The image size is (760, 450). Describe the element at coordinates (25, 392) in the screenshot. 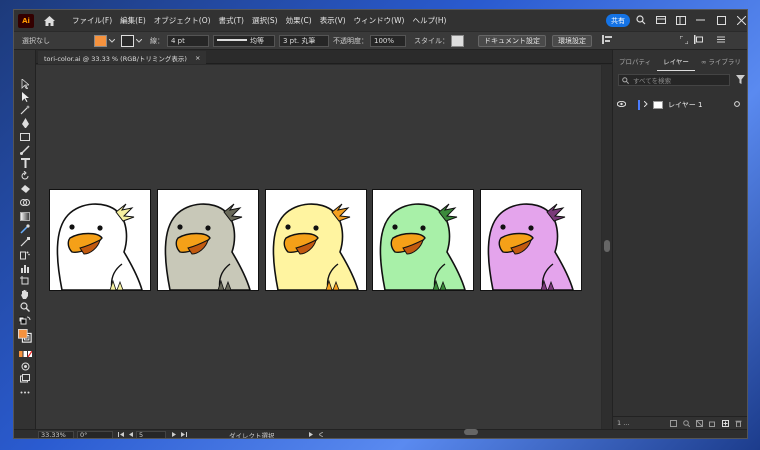

I see `more-tools-icon` at that location.